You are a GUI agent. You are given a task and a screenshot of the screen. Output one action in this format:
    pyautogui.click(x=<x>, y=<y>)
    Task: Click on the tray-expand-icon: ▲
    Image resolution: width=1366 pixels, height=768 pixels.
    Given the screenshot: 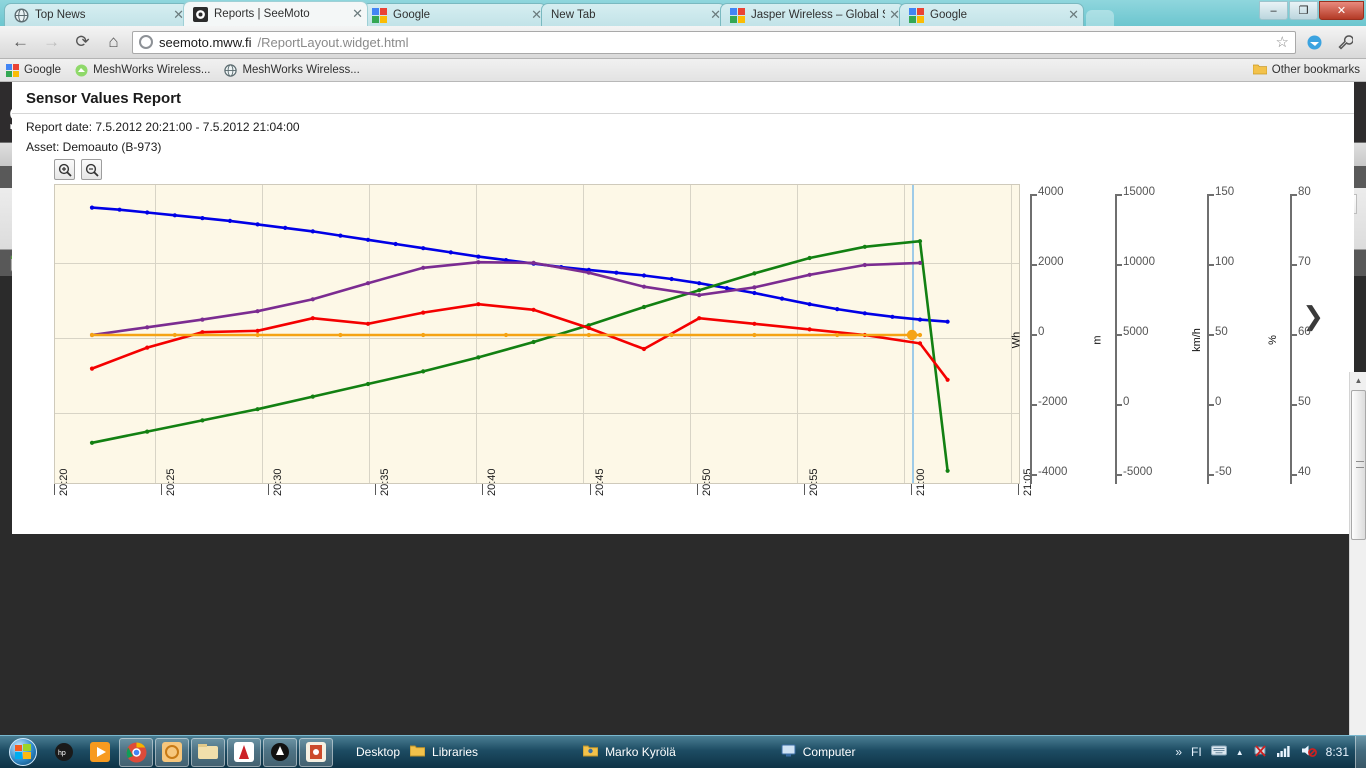 What is the action you would take?
    pyautogui.click(x=1240, y=752)
    